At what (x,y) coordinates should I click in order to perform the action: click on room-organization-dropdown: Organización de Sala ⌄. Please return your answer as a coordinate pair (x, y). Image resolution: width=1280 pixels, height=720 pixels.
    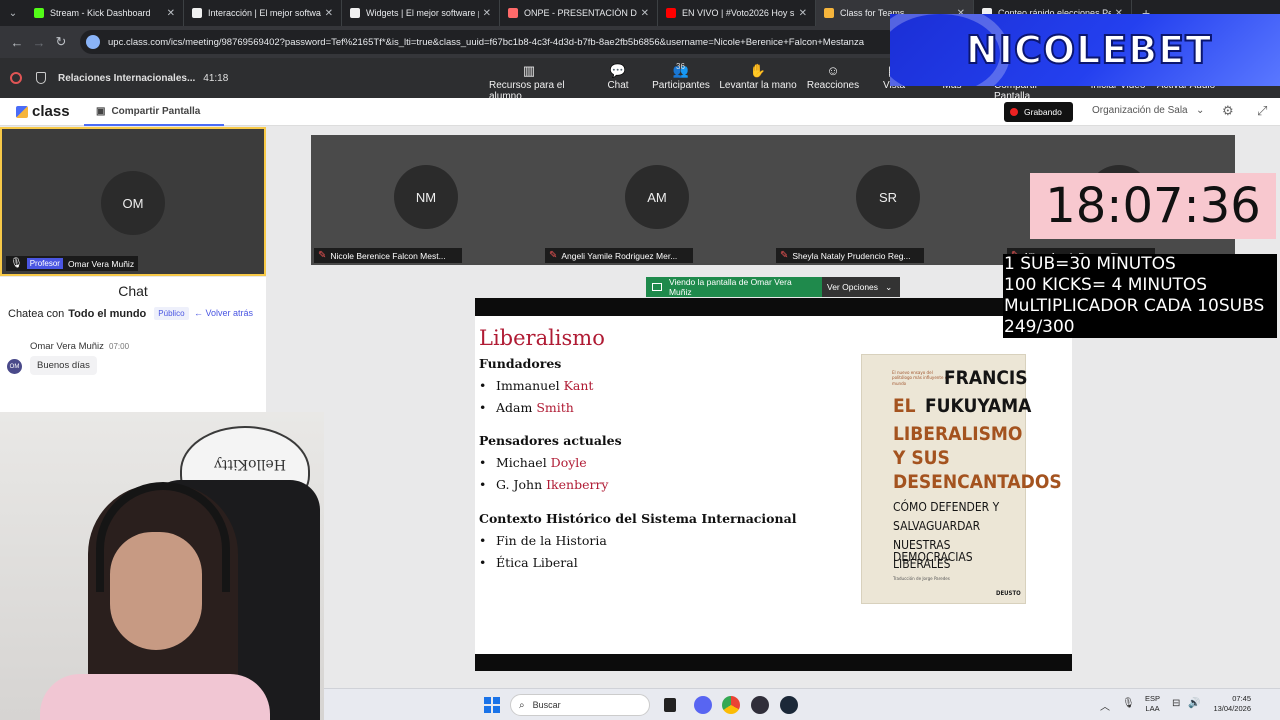
    Looking at the image, I should click on (1148, 110).